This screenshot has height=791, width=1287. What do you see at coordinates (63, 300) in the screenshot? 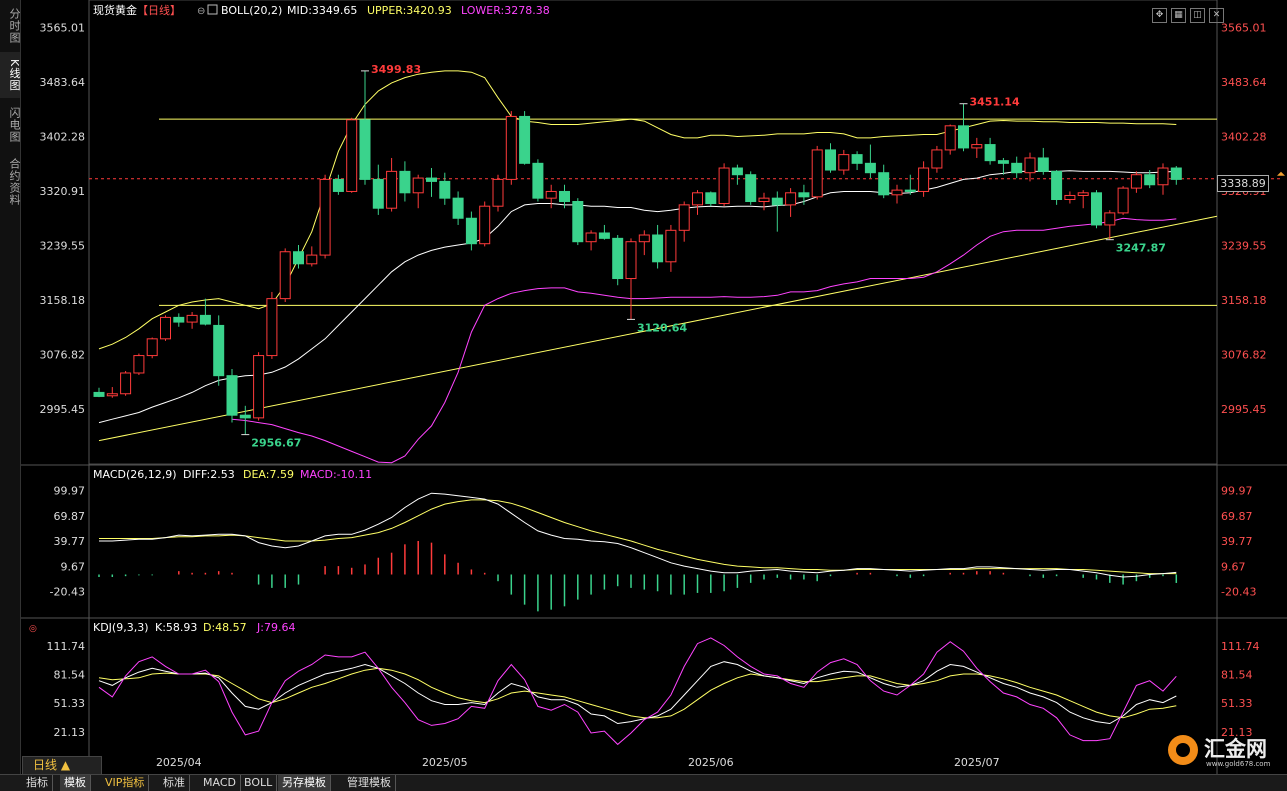
I see `price-tick-left: 3158.18` at bounding box center [63, 300].